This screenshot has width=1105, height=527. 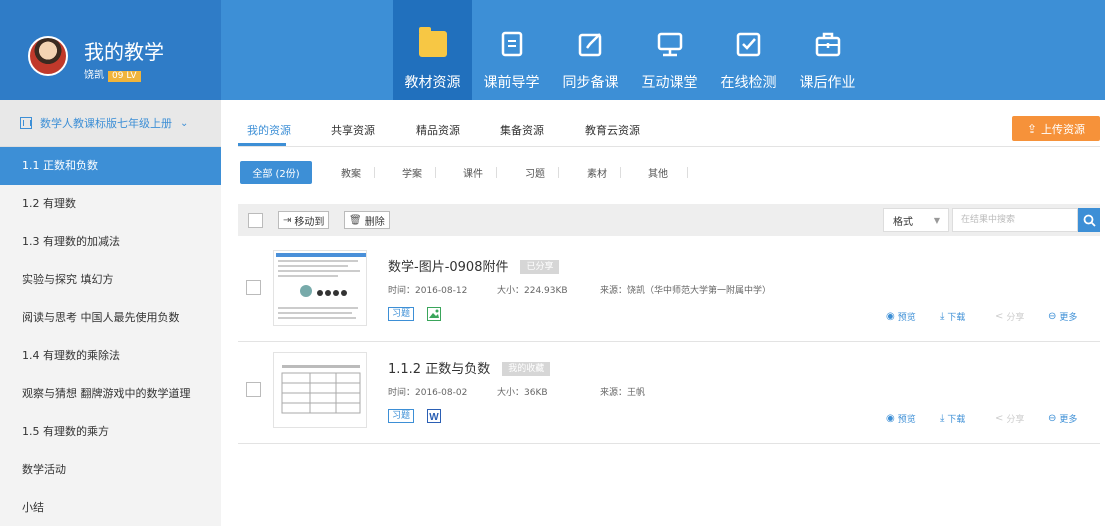 I want to click on nav-item-pre-class: 课前导学, so click(x=511, y=50).